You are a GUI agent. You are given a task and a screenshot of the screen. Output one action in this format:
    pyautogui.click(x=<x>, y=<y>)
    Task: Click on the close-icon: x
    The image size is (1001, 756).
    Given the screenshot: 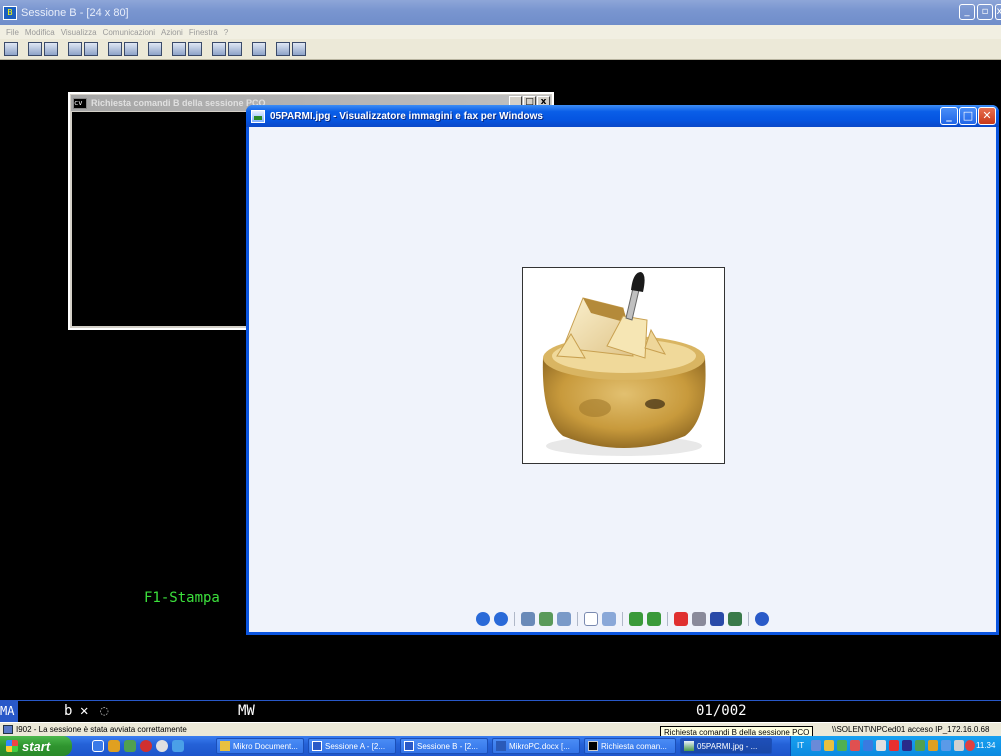 What is the action you would take?
    pyautogui.click(x=998, y=12)
    